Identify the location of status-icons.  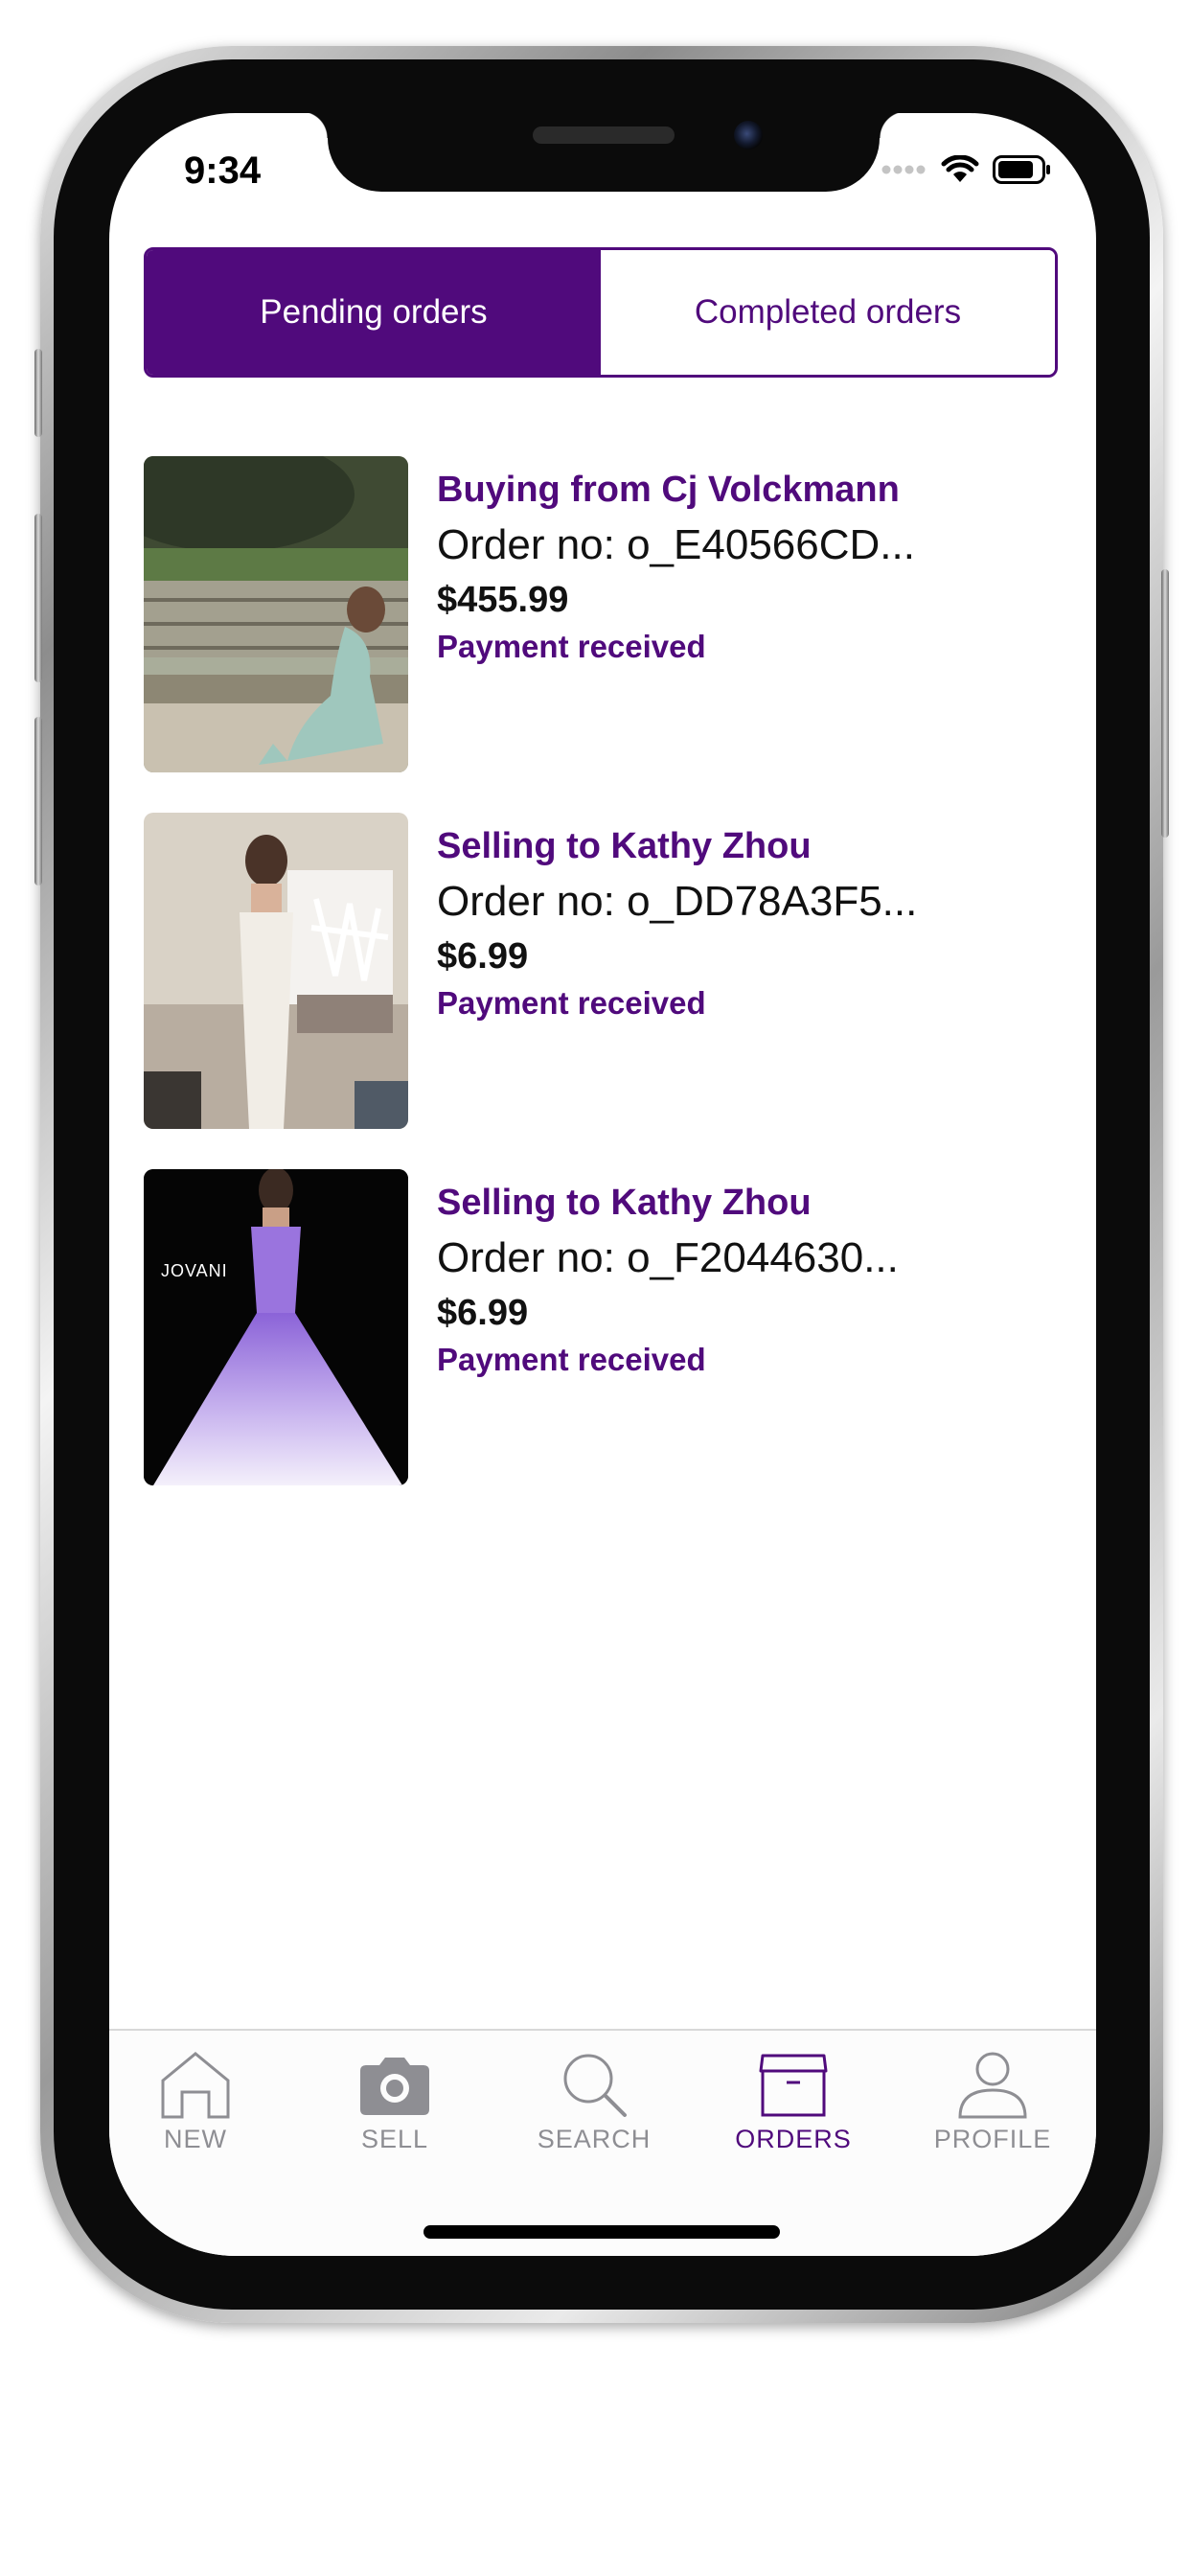
(967, 169).